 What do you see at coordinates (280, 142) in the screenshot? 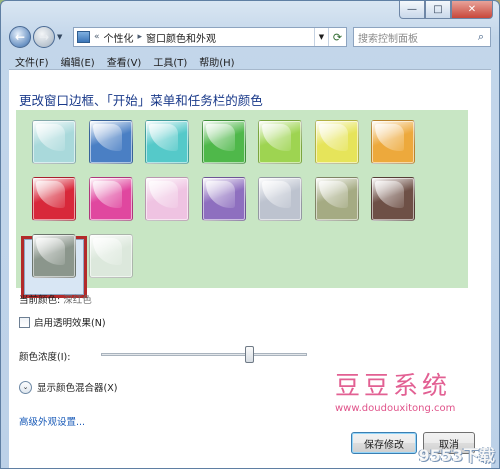
I see `color-swatch-lime` at bounding box center [280, 142].